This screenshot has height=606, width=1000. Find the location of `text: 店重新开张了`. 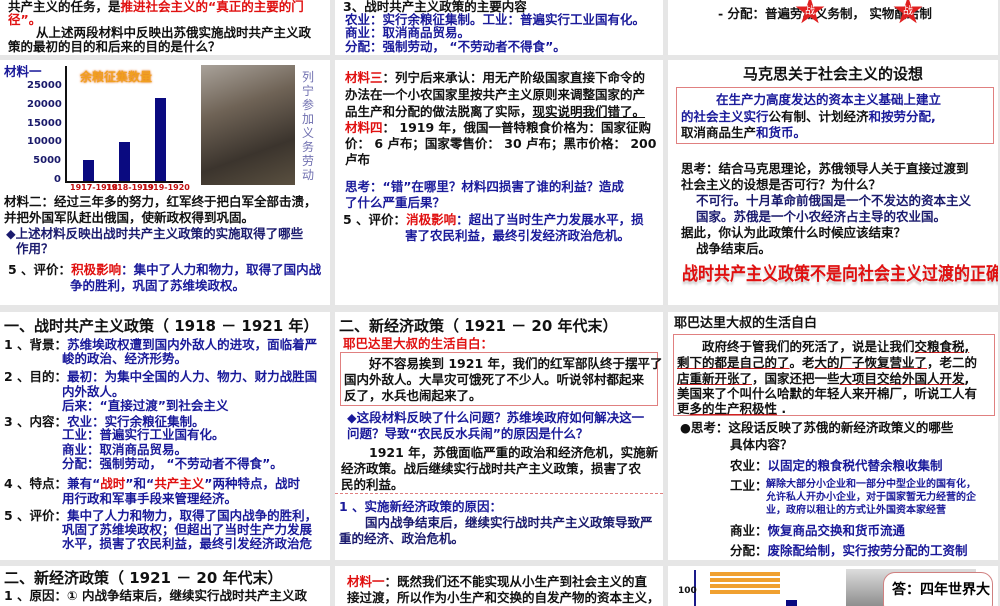

text: 店重新开张了 is located at coordinates (715, 378).